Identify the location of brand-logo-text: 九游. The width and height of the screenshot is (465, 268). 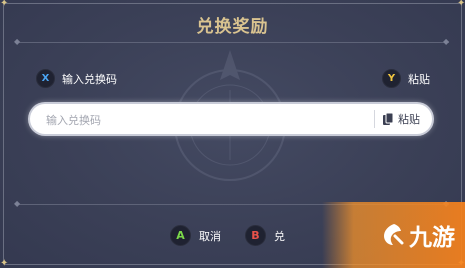
(432, 238).